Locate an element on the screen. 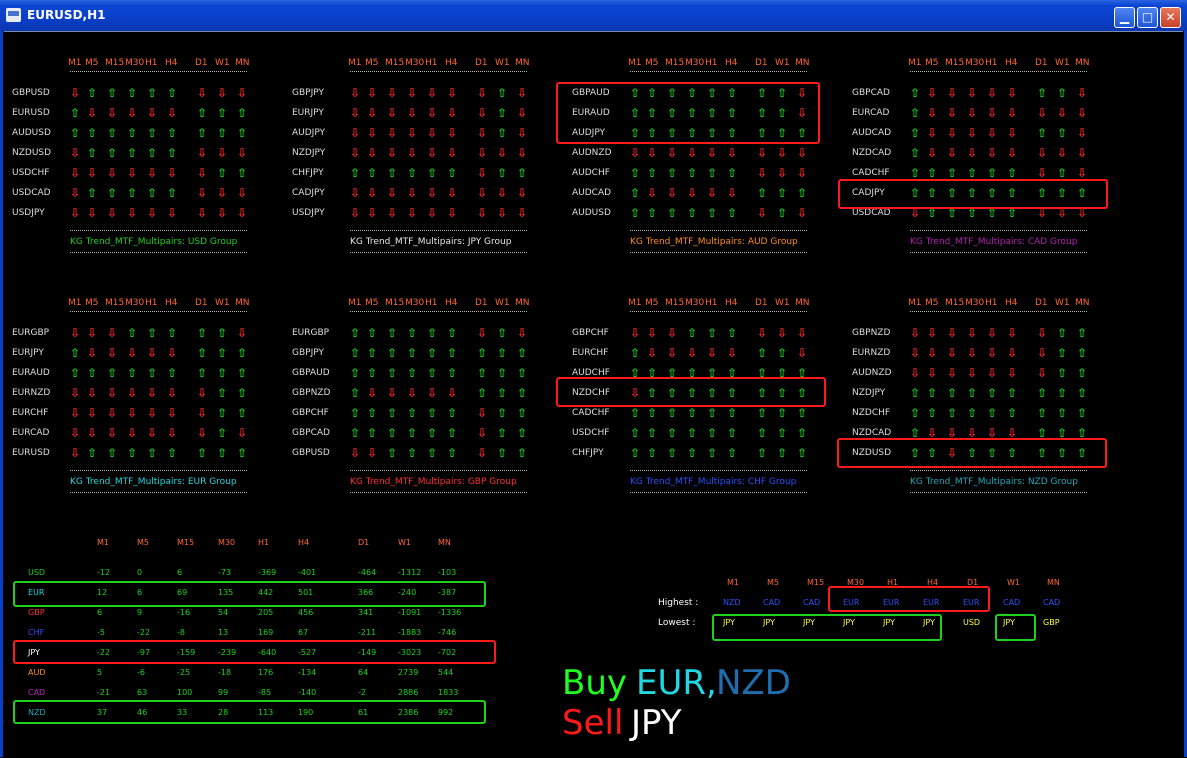 This screenshot has height=758, width=1187. pair-label: GBPCHF is located at coordinates (590, 333).